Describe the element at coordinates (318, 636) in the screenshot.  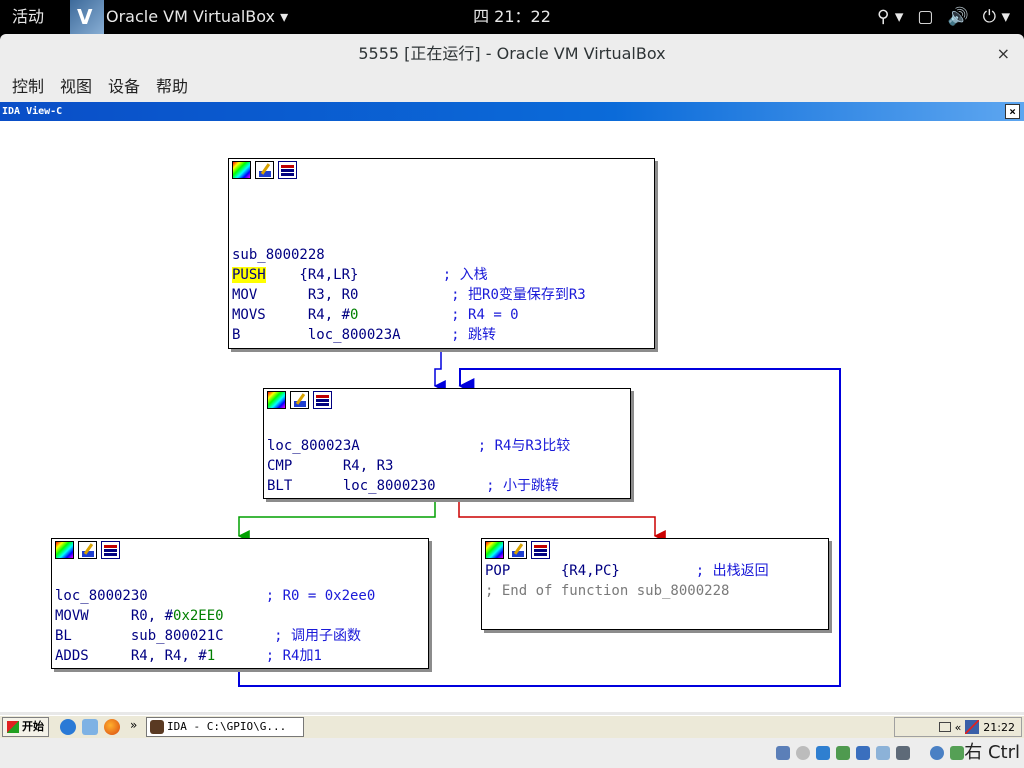
I see `comment: ; 调用子函数` at that location.